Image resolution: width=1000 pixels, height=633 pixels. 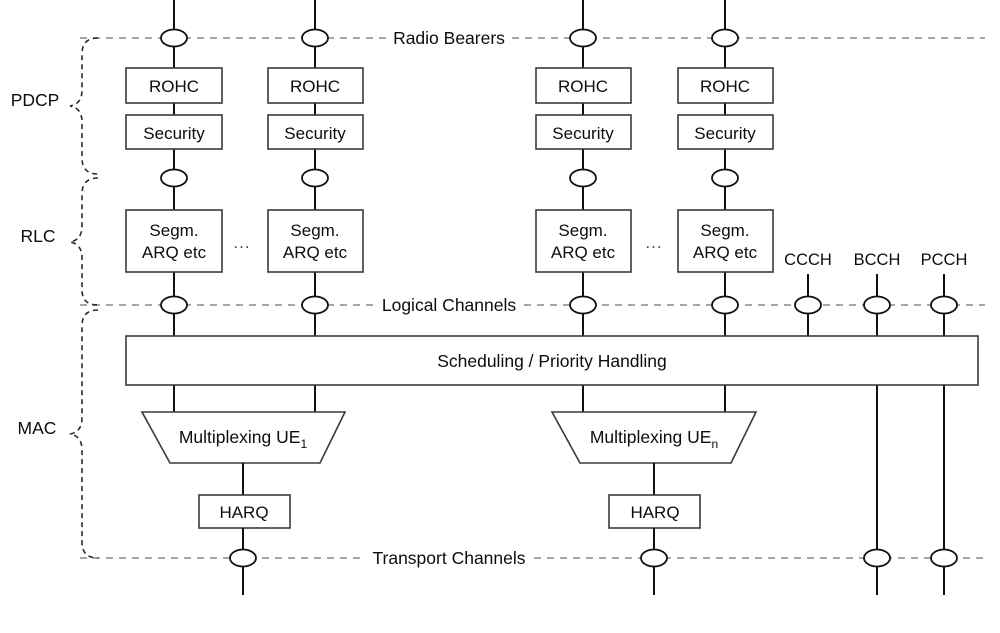 I want to click on multiplexer-uen: Multiplexing UEn HARQ, so click(x=654, y=503).